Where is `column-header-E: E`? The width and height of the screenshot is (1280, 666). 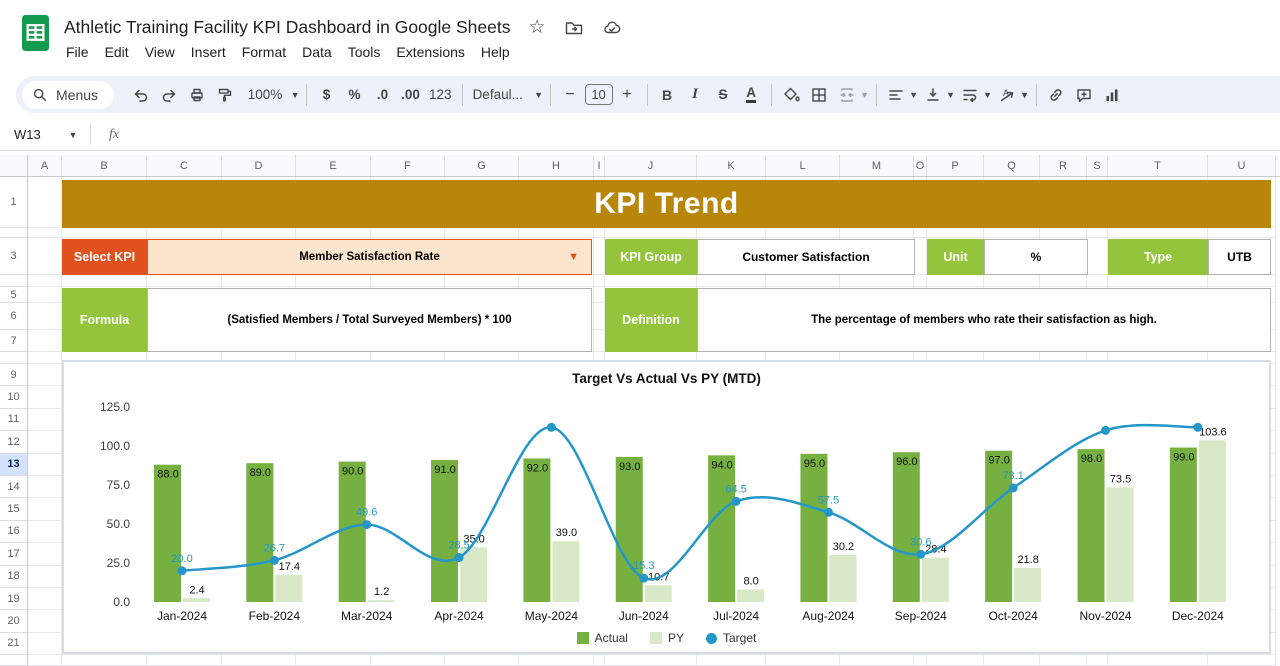
column-header-E: E is located at coordinates (333, 165).